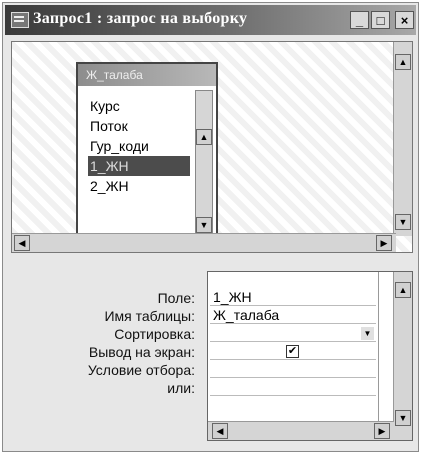 The width and height of the screenshot is (422, 455). I want to click on field-list-title: Ж_талаба, so click(147, 75).